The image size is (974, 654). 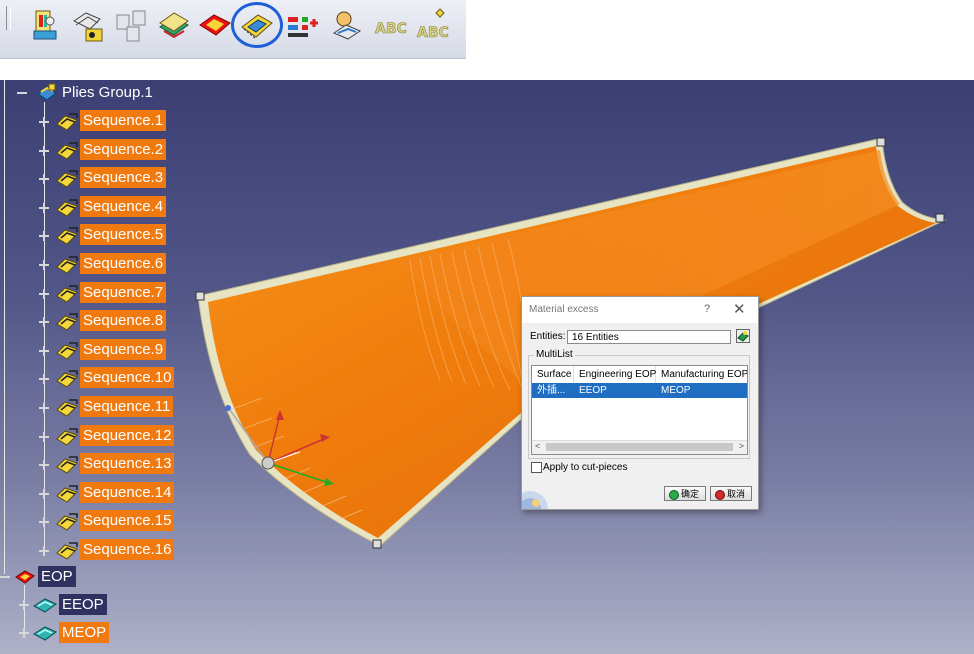 What do you see at coordinates (564, 309) in the screenshot?
I see `dialog-title: Material excess` at bounding box center [564, 309].